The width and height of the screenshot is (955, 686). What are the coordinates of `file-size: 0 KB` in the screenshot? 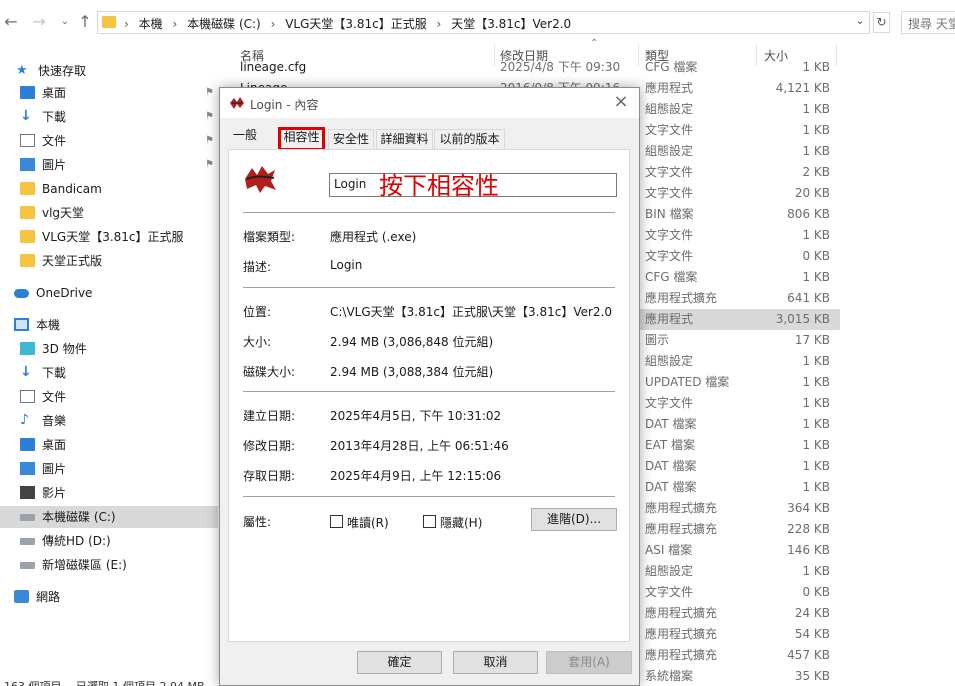 It's located at (816, 256).